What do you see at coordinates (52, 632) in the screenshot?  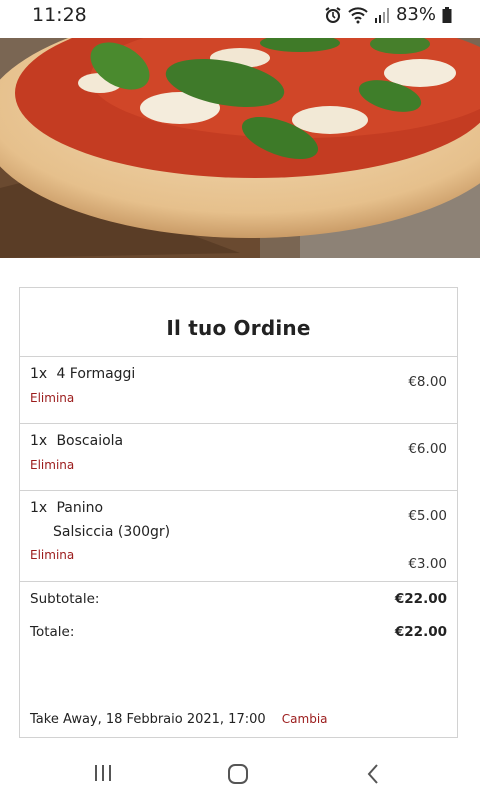 I see `total-label: Totale:` at bounding box center [52, 632].